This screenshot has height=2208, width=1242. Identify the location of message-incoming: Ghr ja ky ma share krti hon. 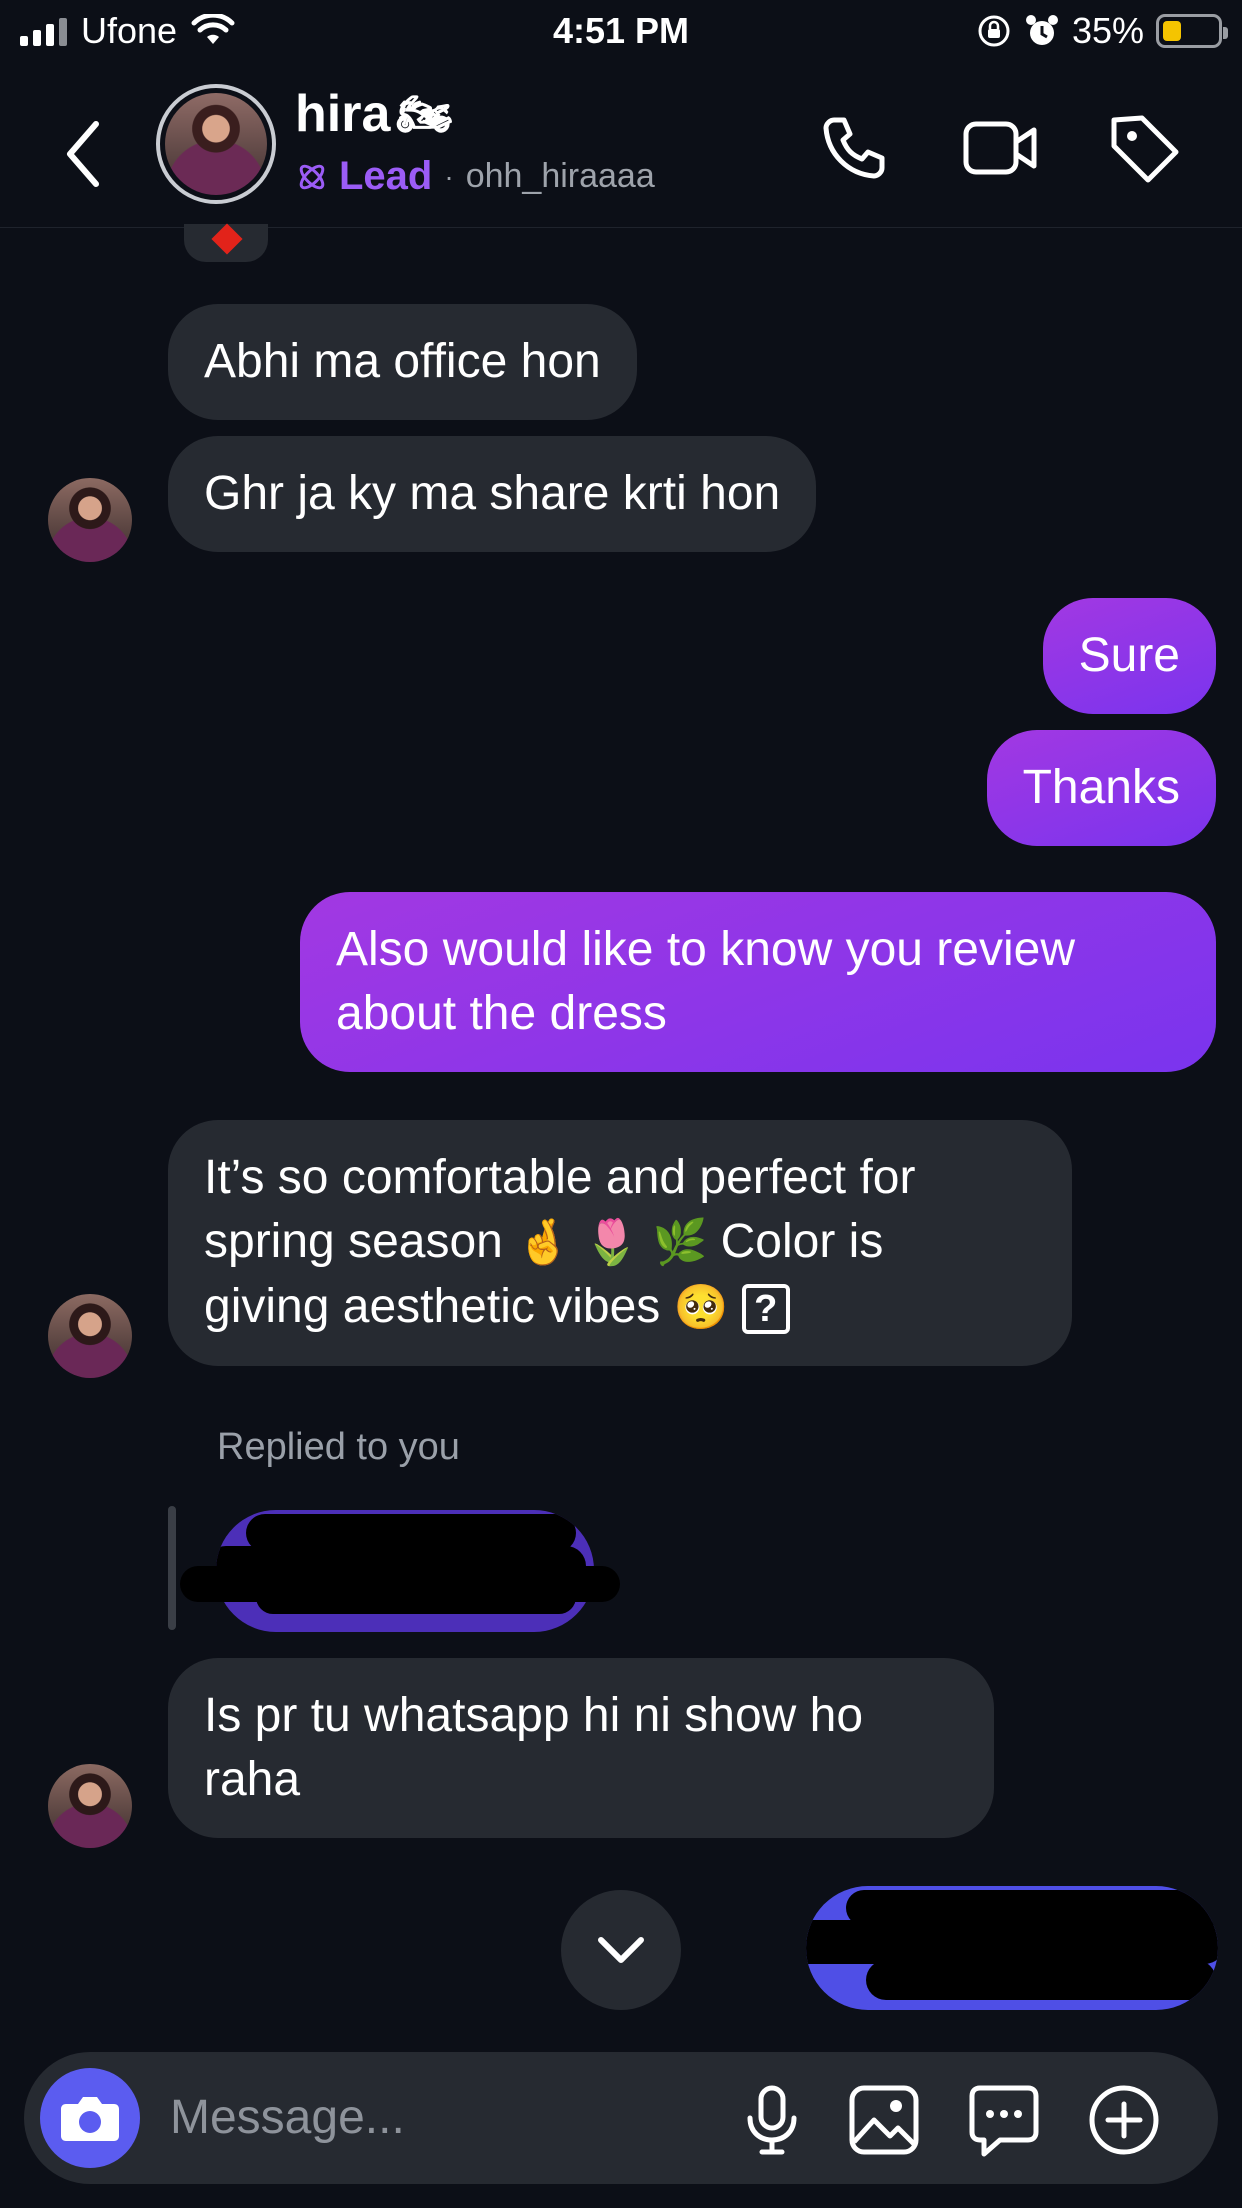
(492, 494).